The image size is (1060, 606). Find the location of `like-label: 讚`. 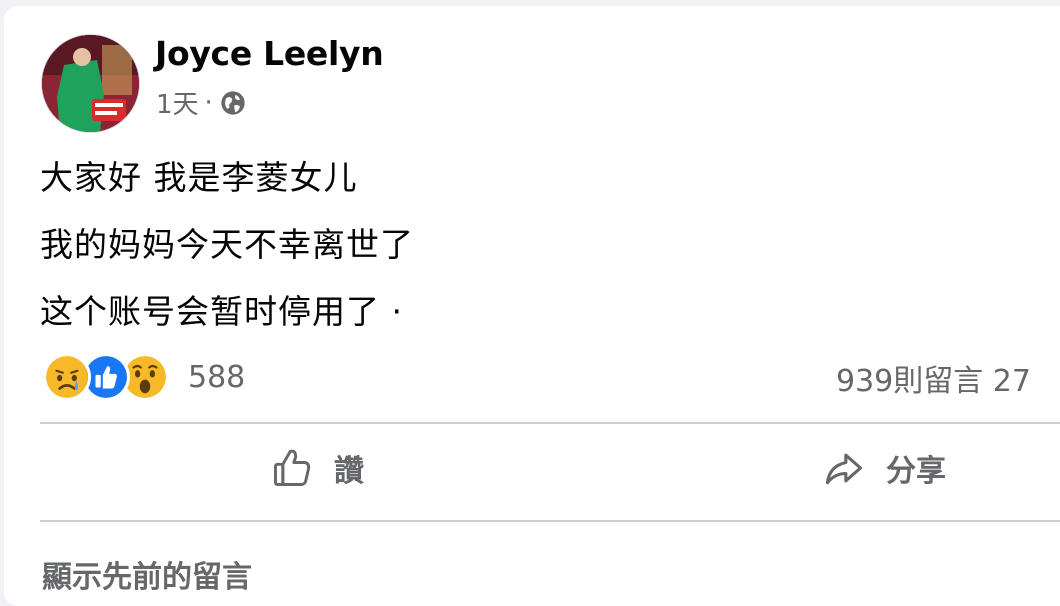

like-label: 讚 is located at coordinates (349, 471).